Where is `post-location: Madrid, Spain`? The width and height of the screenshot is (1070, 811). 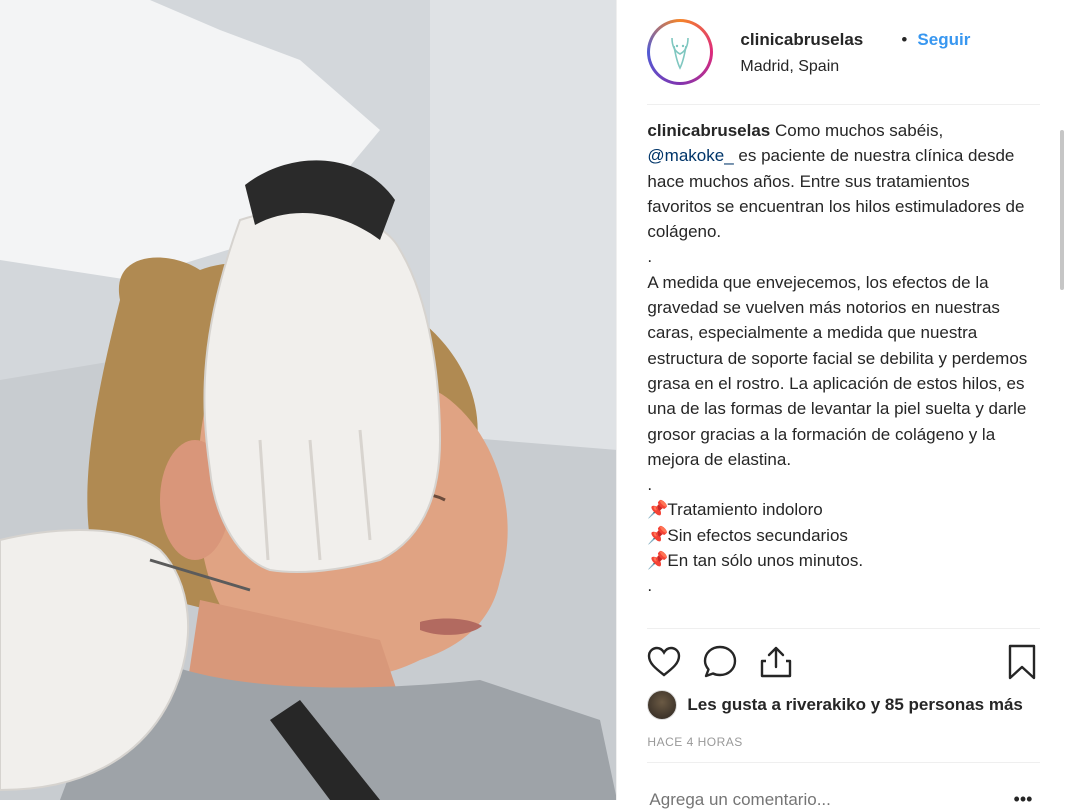
post-location: Madrid, Spain is located at coordinates (789, 67).